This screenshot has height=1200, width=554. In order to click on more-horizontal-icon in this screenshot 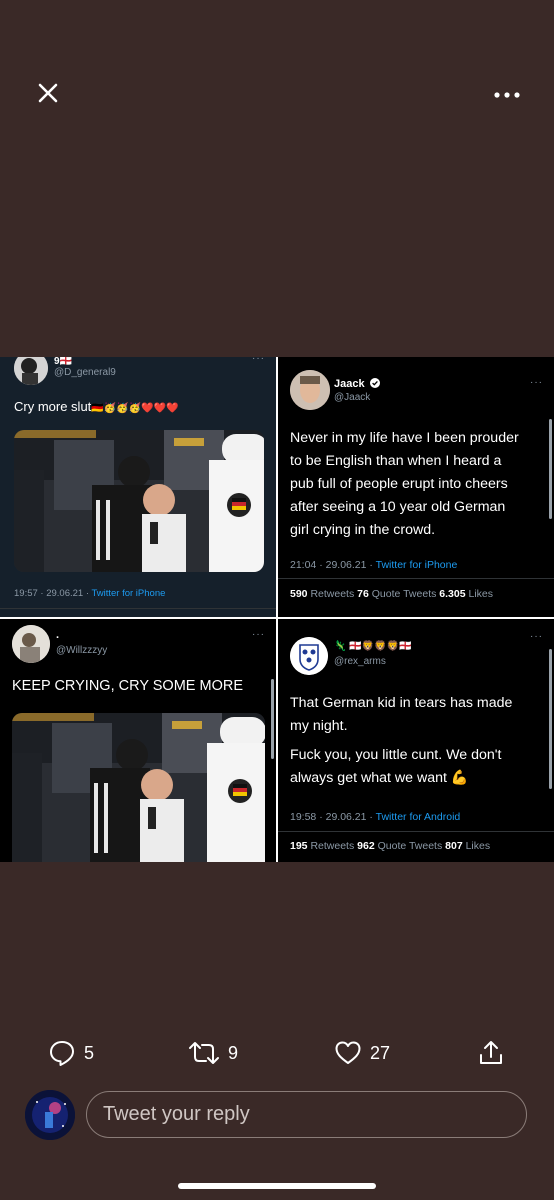, I will do `click(507, 95)`.